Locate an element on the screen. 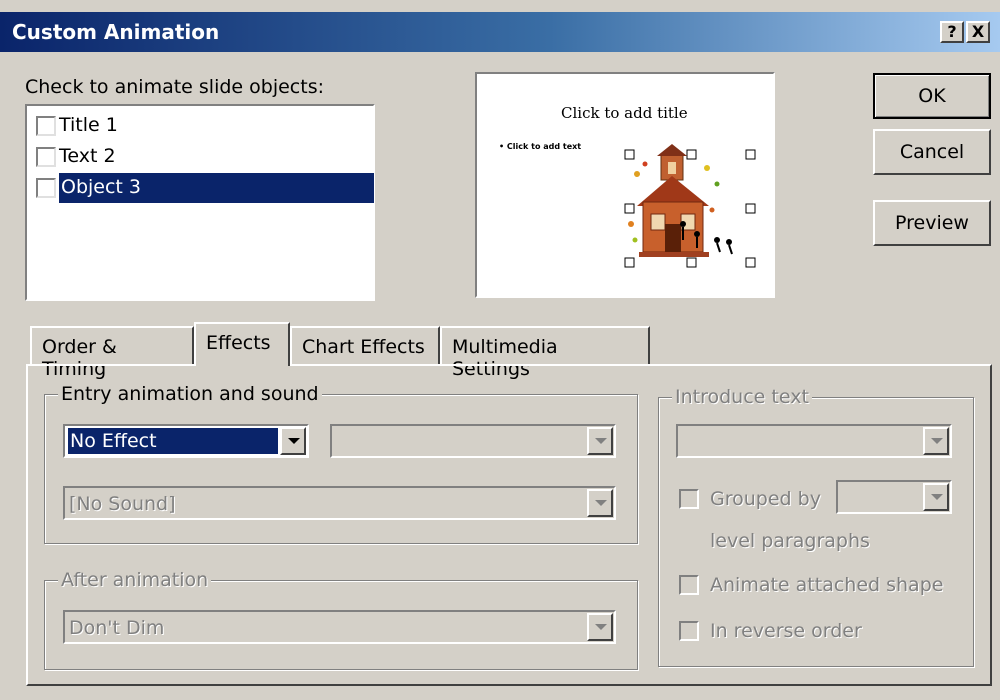 This screenshot has width=1000, height=700. effect-select: No Effect is located at coordinates (186, 441).